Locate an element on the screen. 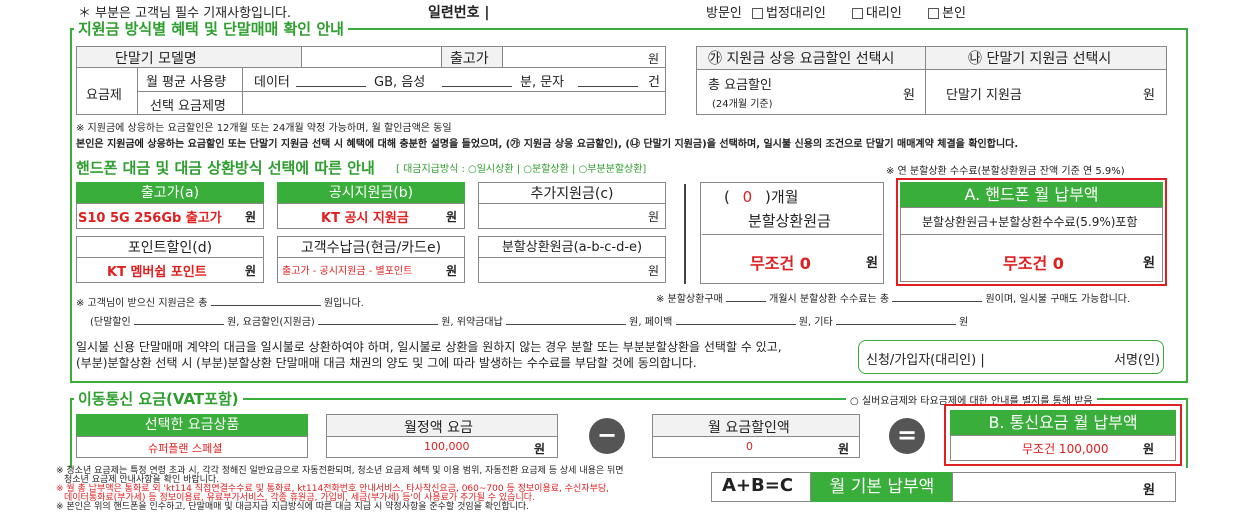 The height and width of the screenshot is (519, 1253). selected-plan-input is located at coordinates (454, 103).